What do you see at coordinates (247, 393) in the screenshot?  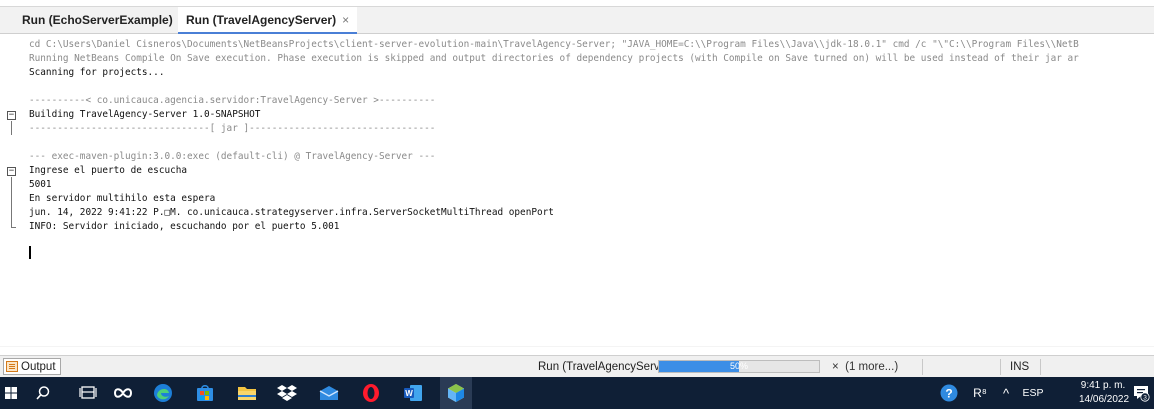 I see `file-explorer-icon` at bounding box center [247, 393].